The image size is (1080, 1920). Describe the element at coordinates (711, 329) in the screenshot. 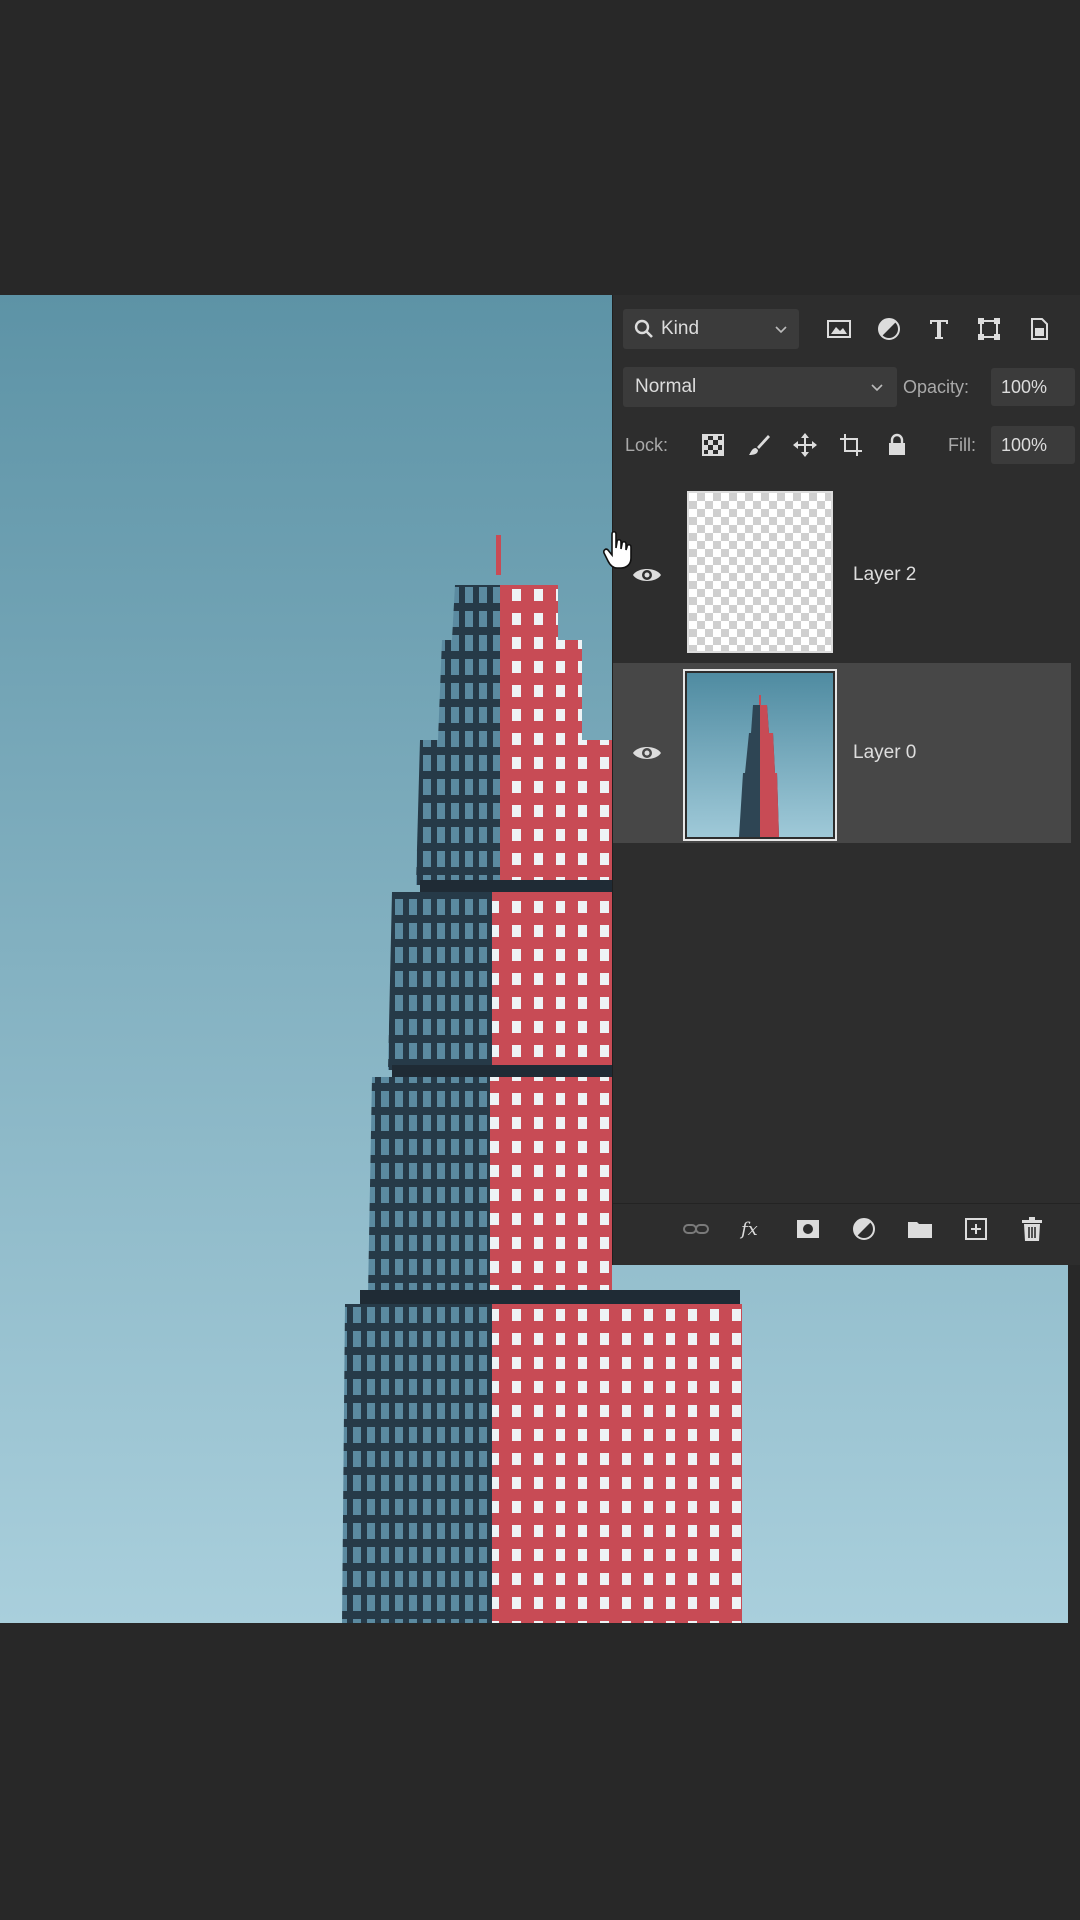

I see `kind-filter-select: Kind` at that location.